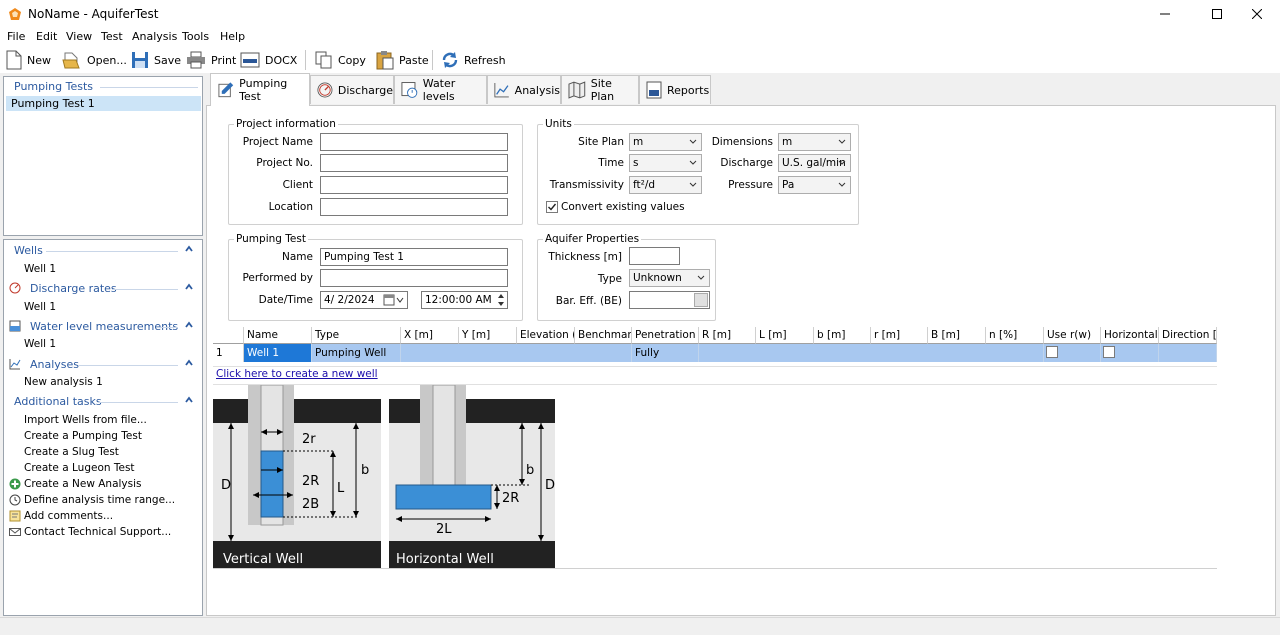 Image resolution: width=1280 pixels, height=635 pixels. Describe the element at coordinates (196, 60) in the screenshot. I see `printer-icon` at that location.